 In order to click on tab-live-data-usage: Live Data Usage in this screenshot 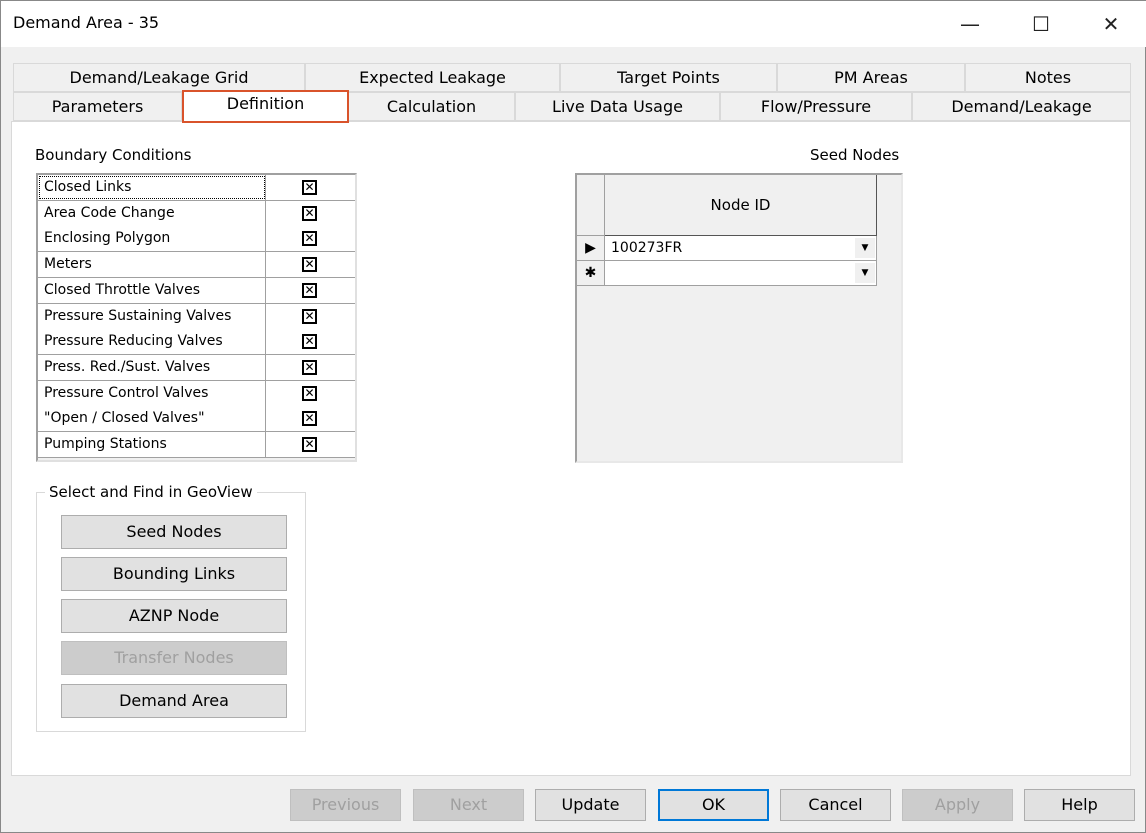, I will do `click(617, 106)`.